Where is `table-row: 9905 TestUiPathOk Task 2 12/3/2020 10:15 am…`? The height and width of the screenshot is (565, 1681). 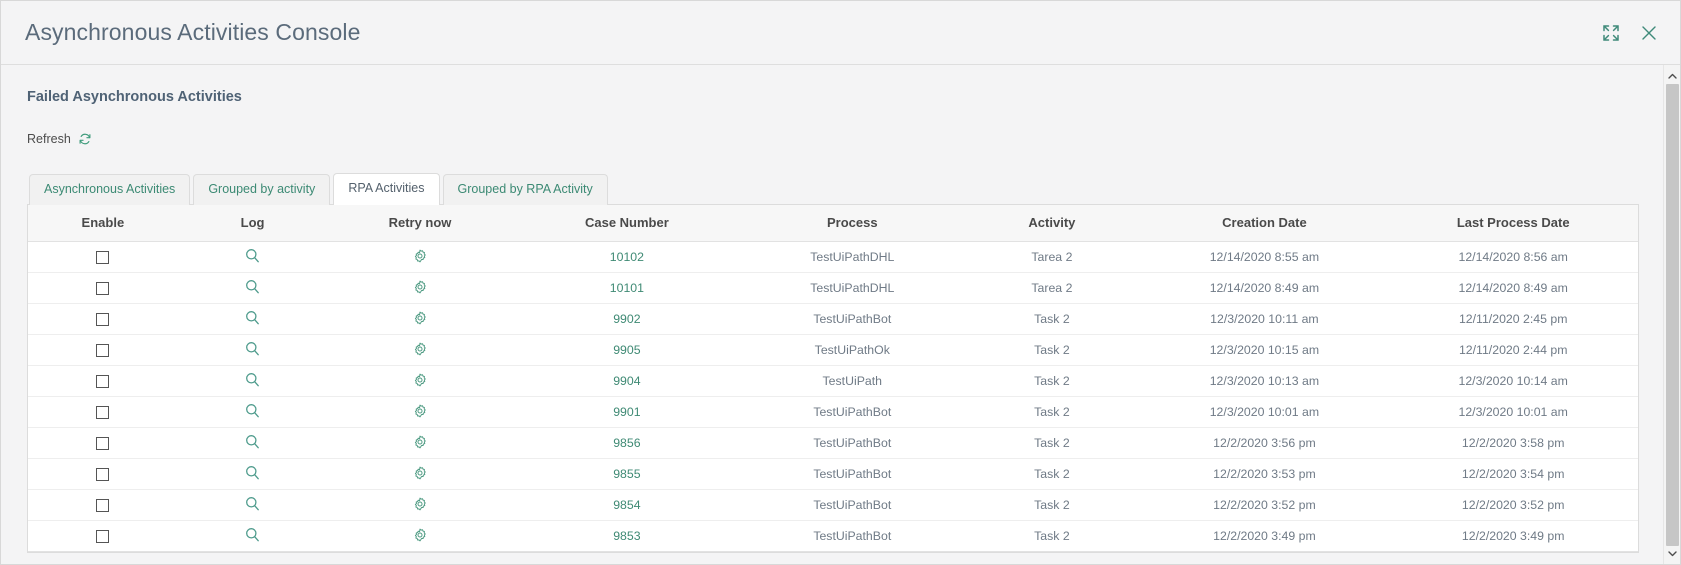
table-row: 9905 TestUiPathOk Task 2 12/3/2020 10:15 am… is located at coordinates (833, 350).